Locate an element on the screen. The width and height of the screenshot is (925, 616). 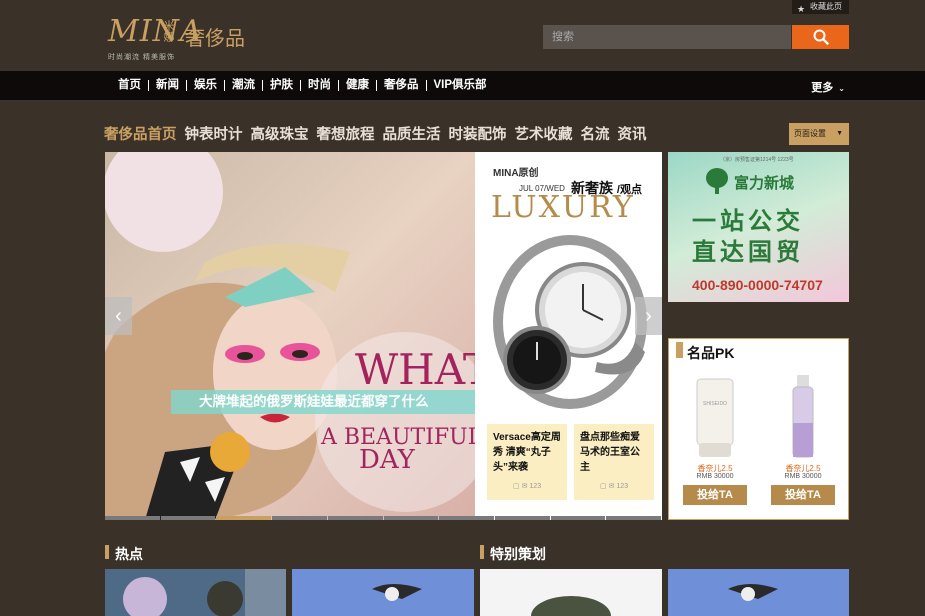
news-card-text: Versace高定周秀 清爽“丸子头”来袭 is located at coordinates (527, 452).